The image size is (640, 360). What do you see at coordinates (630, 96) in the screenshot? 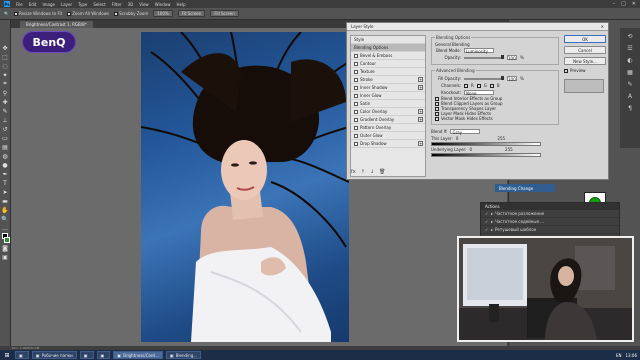
I see `character-panel-icon: A` at bounding box center [630, 96].